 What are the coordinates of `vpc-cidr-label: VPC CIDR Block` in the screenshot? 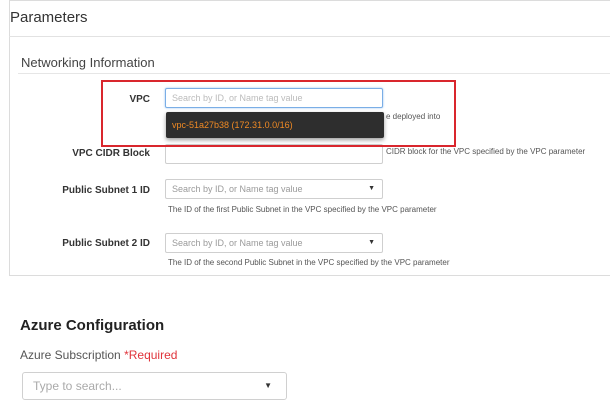 It's located at (111, 153).